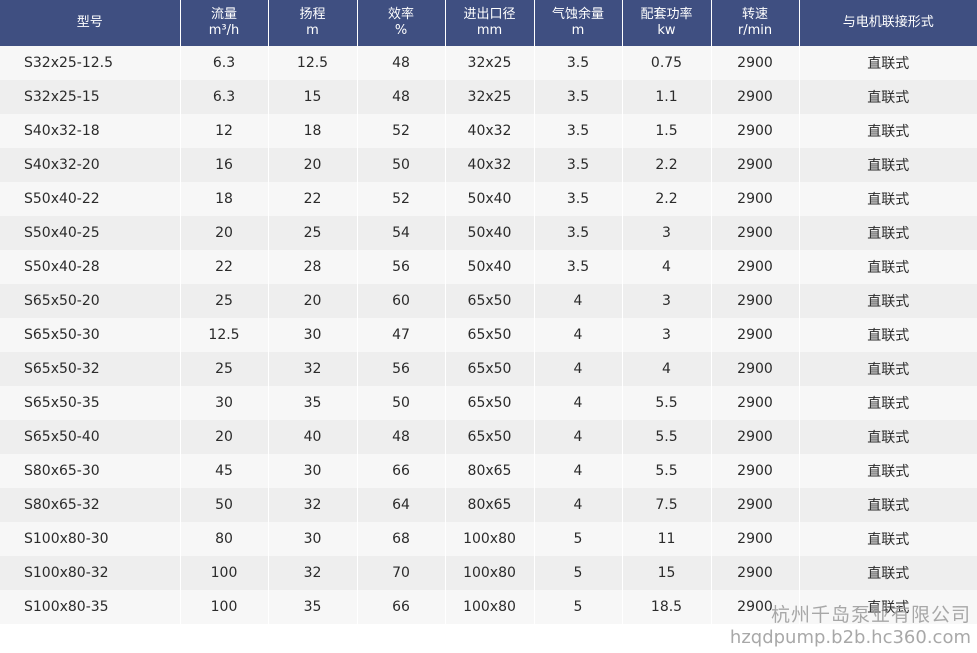  Describe the element at coordinates (223, 14) in the screenshot. I see `column-header-label: 流量` at that location.